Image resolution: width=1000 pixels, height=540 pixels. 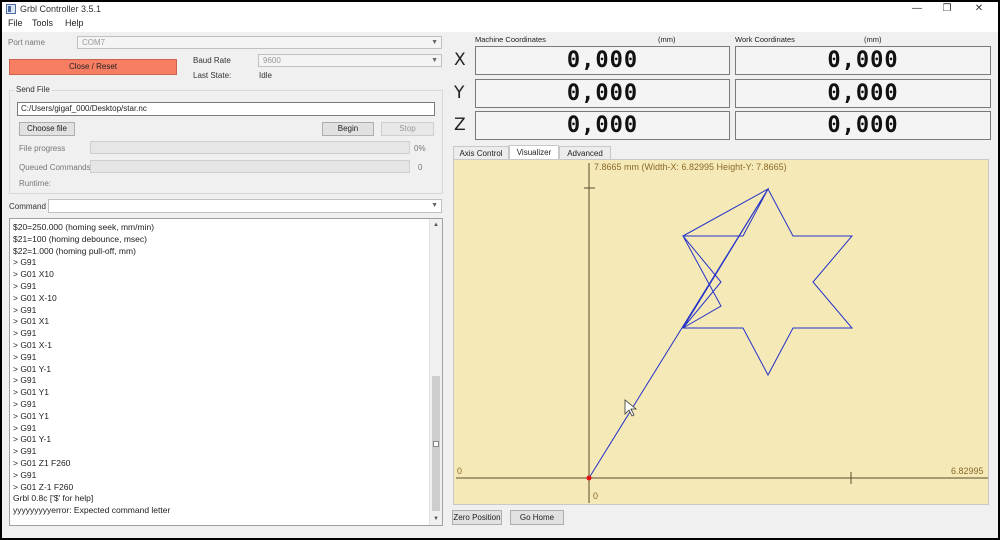 I want to click on close-window-button: ✕, so click(x=979, y=9).